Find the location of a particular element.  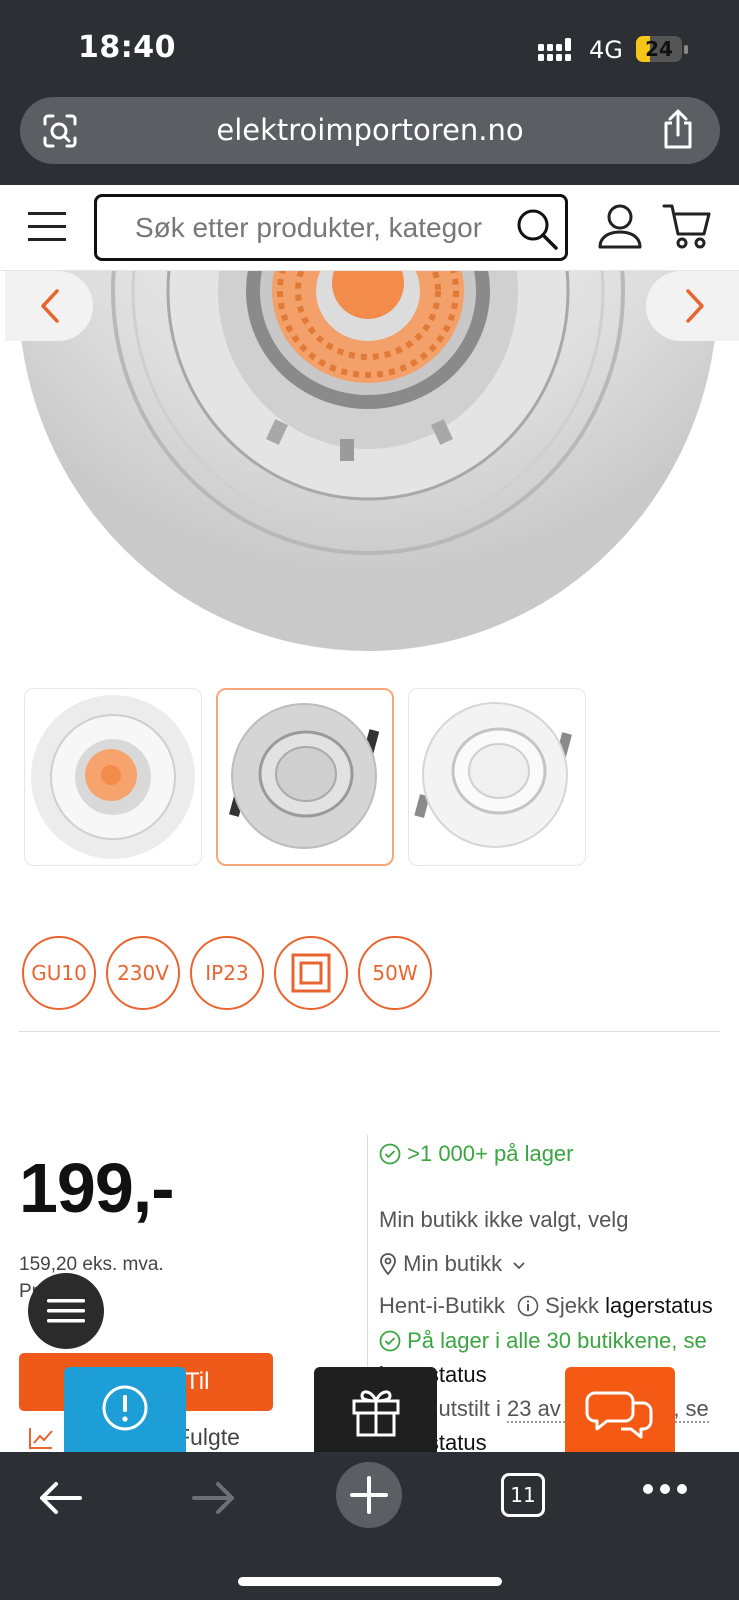

lagerstatus-link: lagerstatus is located at coordinates (659, 1305).